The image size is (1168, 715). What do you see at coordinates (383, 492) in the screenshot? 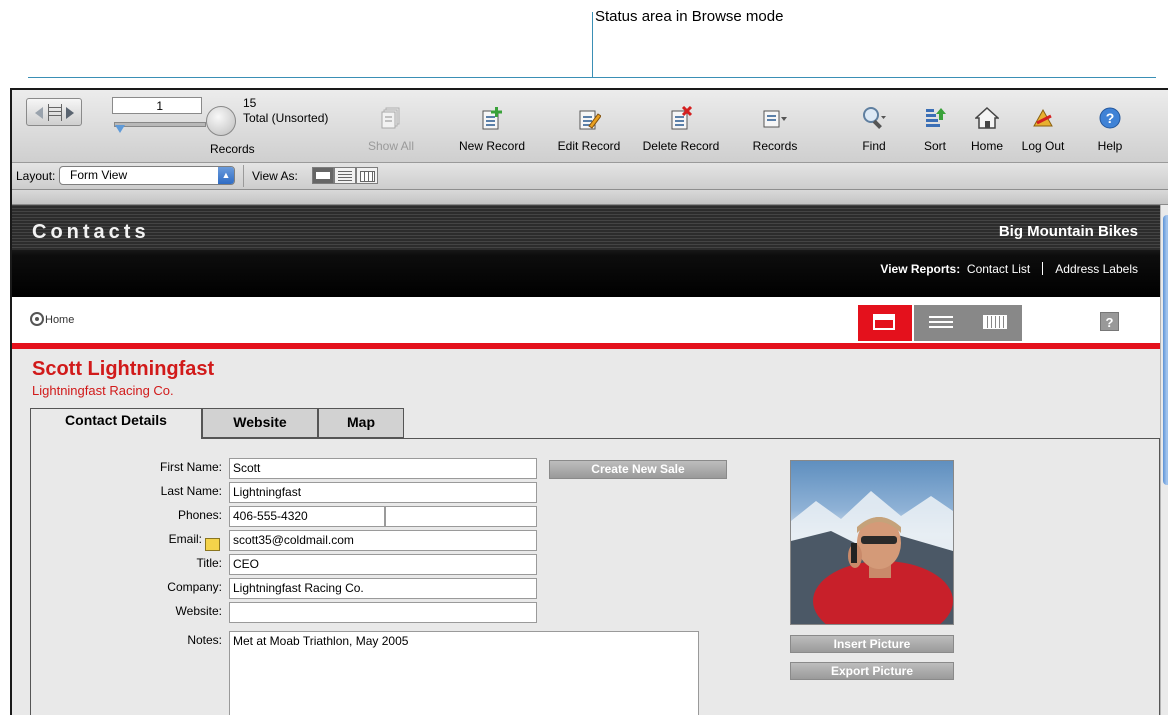
I see `last-name-field: Lightningfast` at bounding box center [383, 492].